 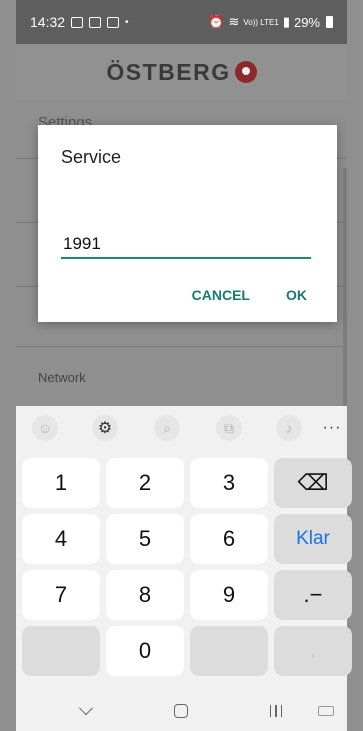 I want to click on back-chevron-icon, so click(x=86, y=711).